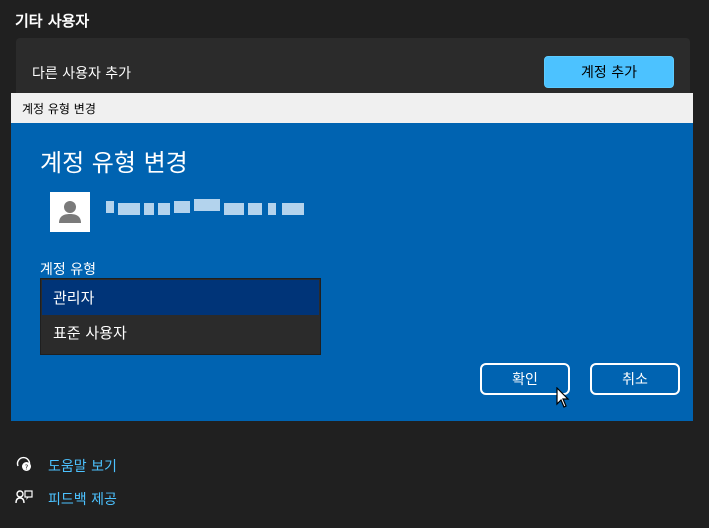 This screenshot has height=528, width=709. Describe the element at coordinates (82, 74) in the screenshot. I see `add-other-user-label: 다른 사용자 추가` at that location.